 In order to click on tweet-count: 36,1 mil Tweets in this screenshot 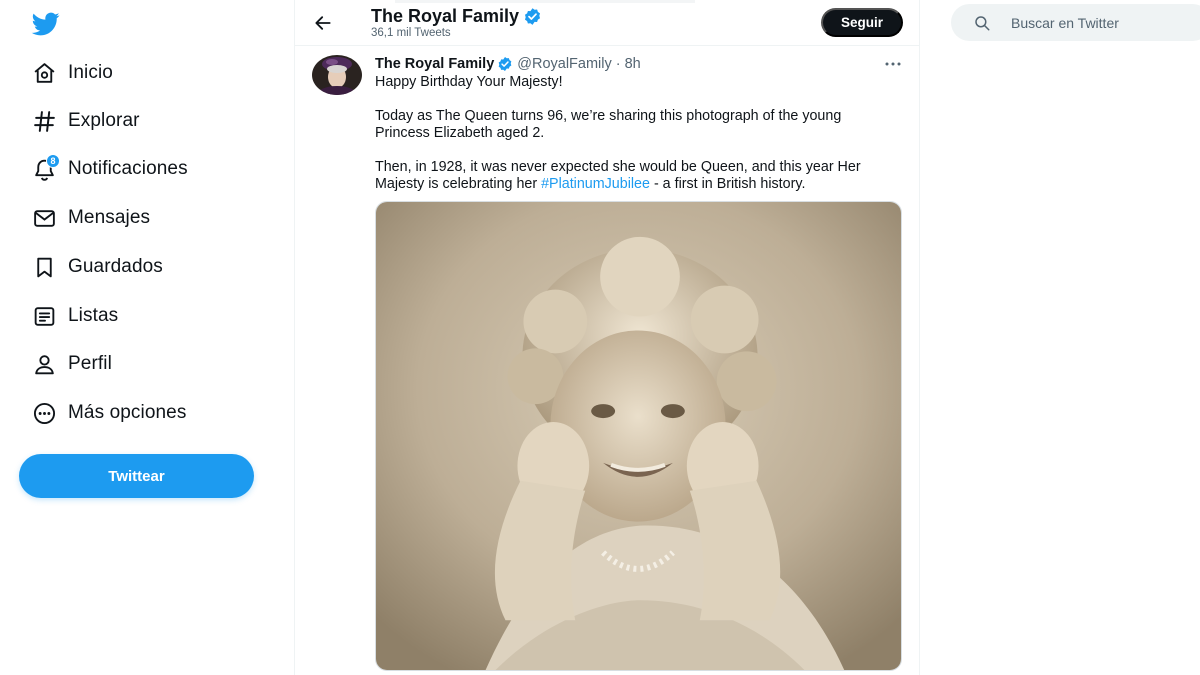, I will do `click(411, 33)`.